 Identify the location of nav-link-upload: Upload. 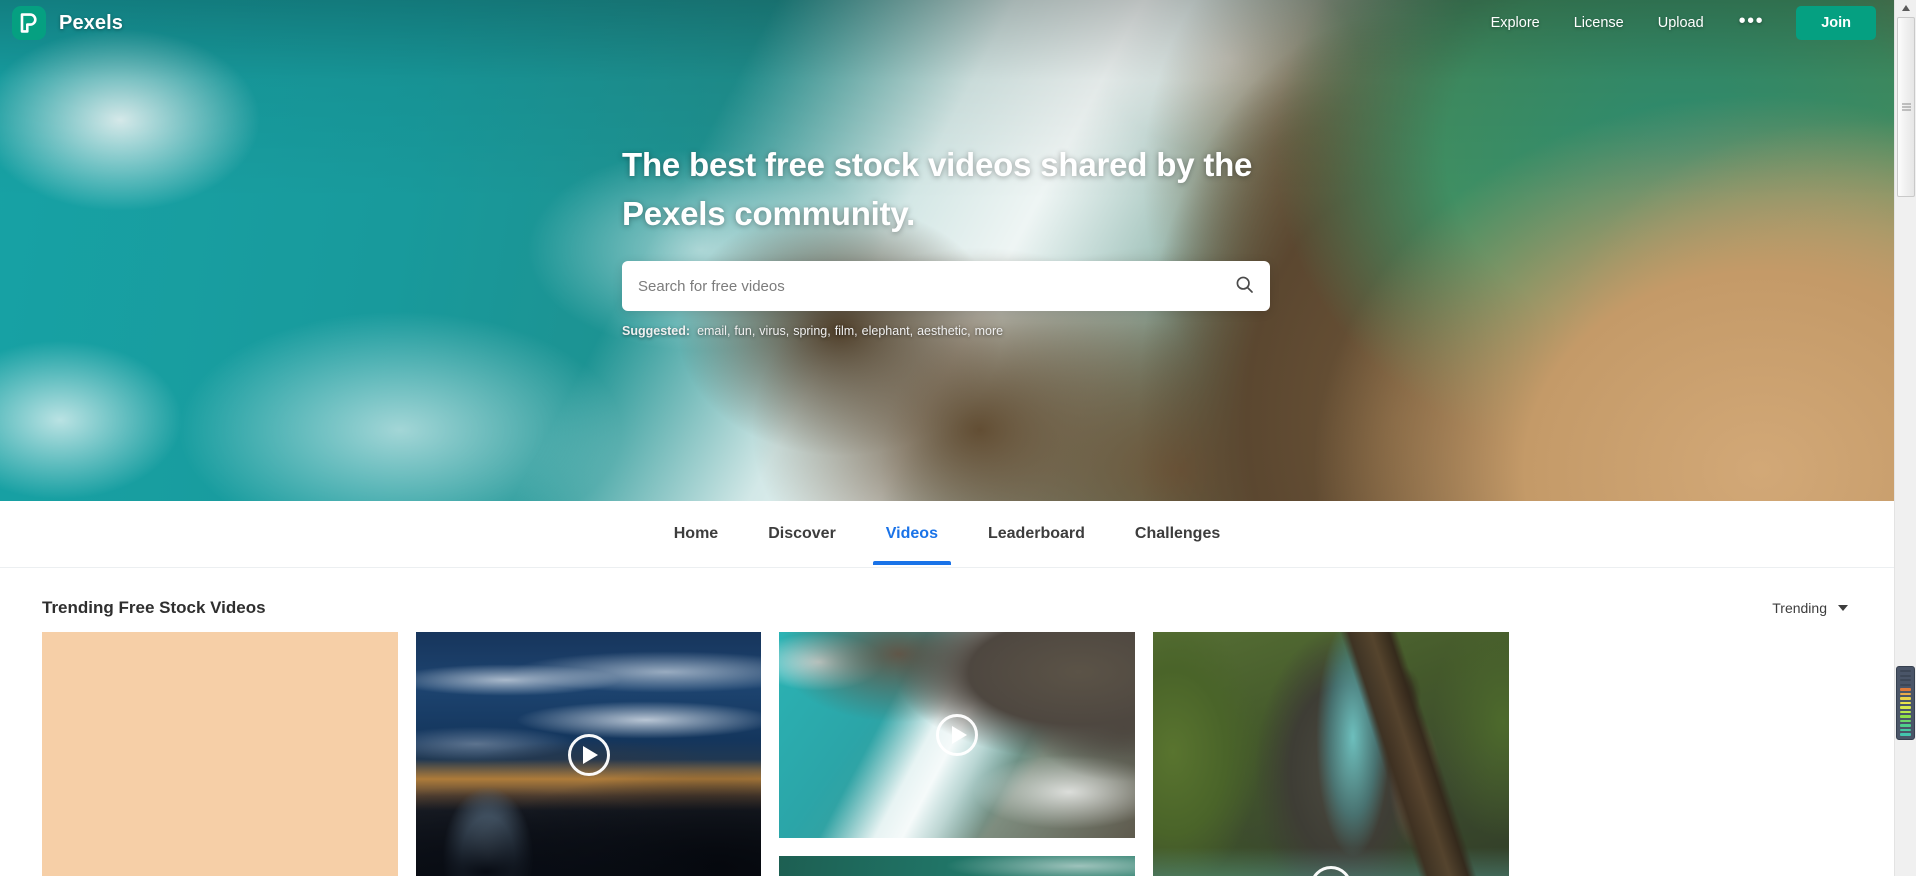
(1681, 23).